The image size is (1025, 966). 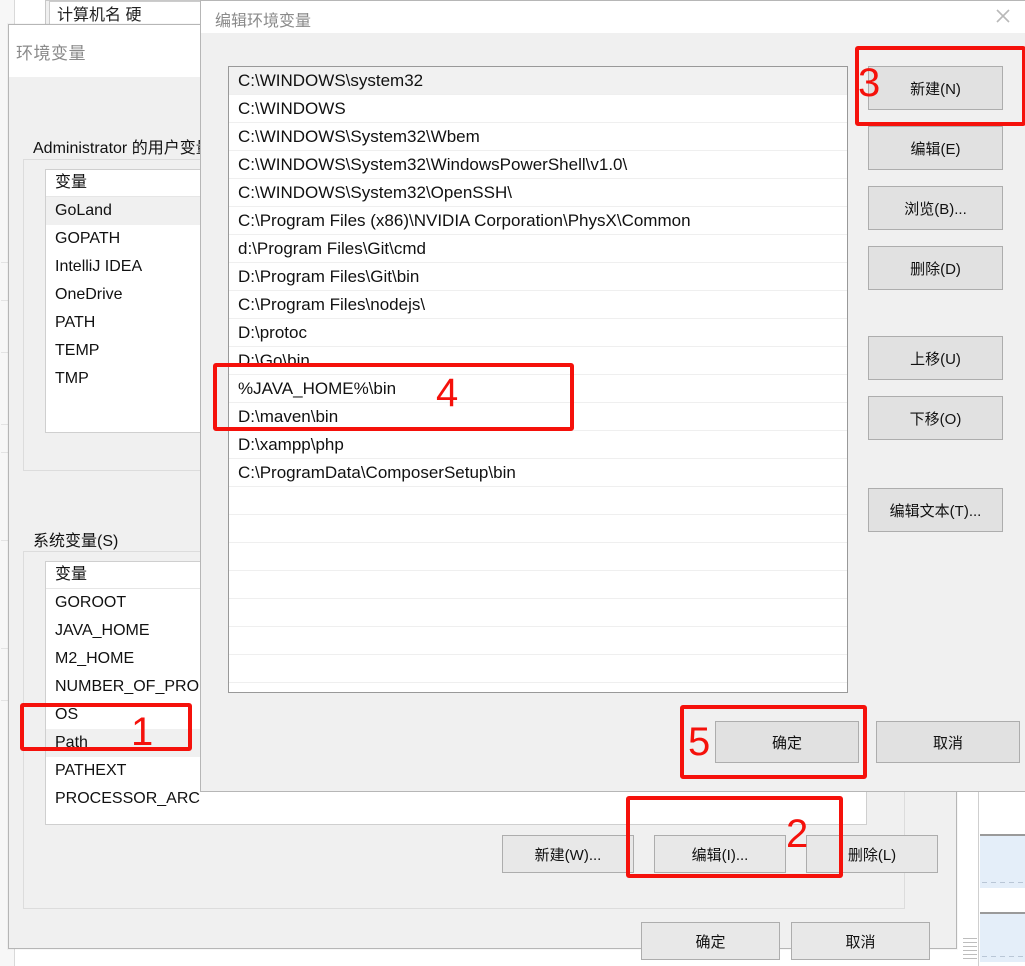 What do you see at coordinates (538, 305) in the screenshot?
I see `path-entry-row: C:\Program Files\nodejs\` at bounding box center [538, 305].